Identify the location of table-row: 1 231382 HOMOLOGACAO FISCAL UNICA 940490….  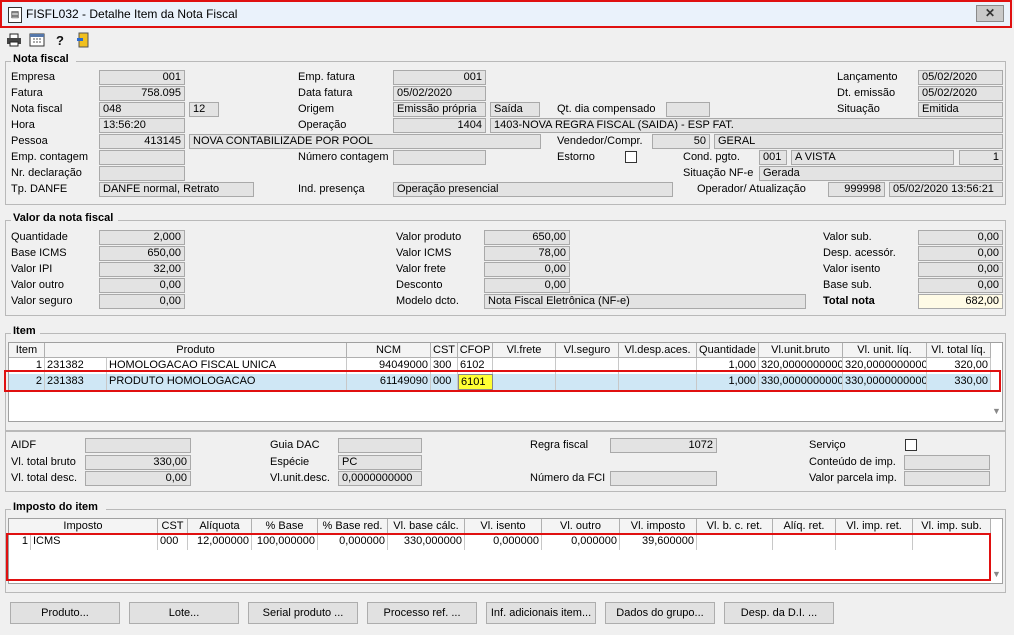
(500, 366).